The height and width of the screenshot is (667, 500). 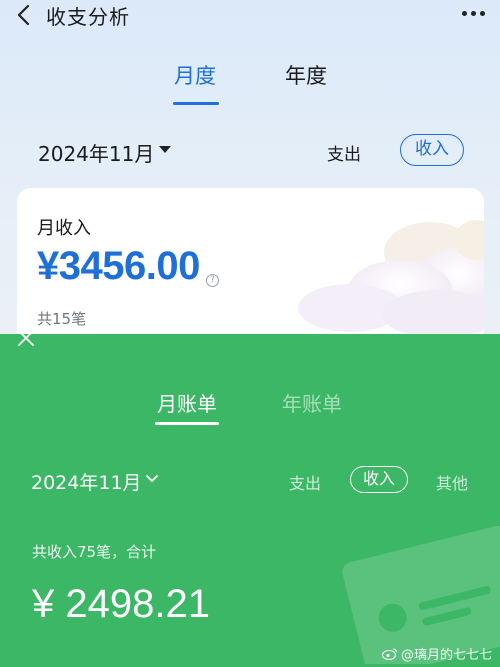 I want to click on cloud-illustration-icon, so click(x=391, y=277).